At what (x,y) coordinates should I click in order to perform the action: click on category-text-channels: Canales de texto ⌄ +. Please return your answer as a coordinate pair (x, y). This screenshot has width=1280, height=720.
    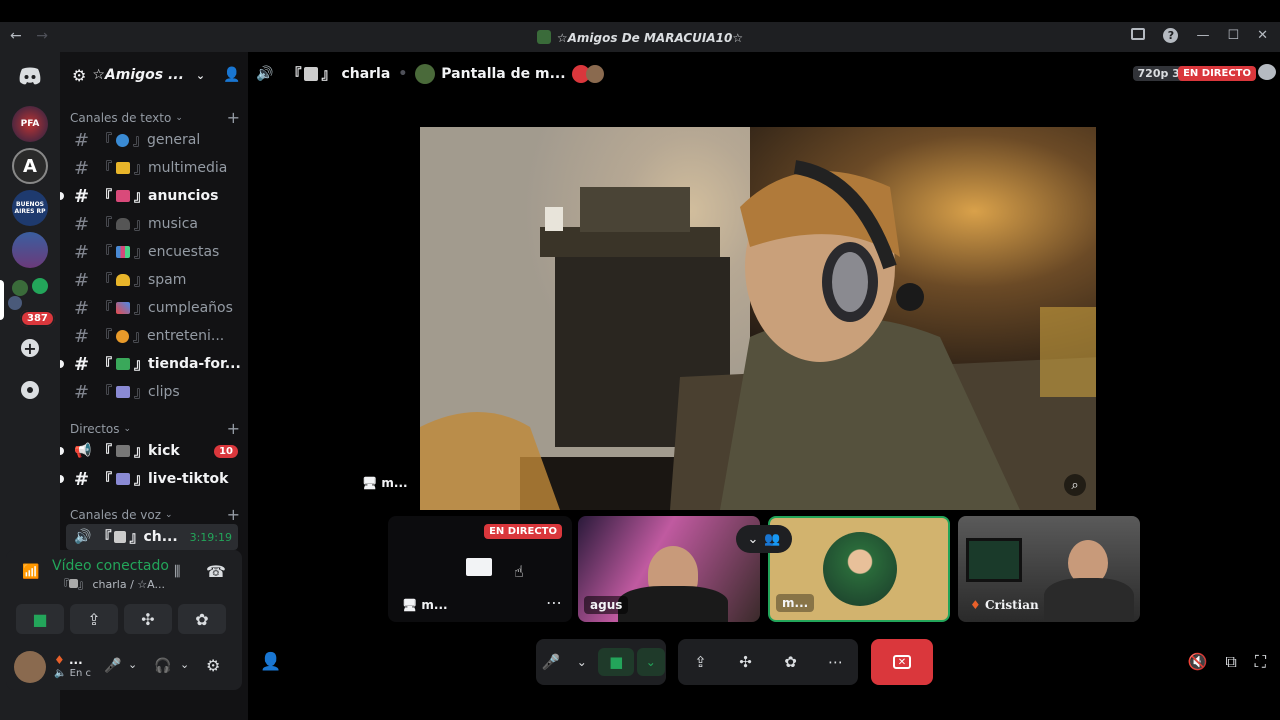
    Looking at the image, I should click on (155, 117).